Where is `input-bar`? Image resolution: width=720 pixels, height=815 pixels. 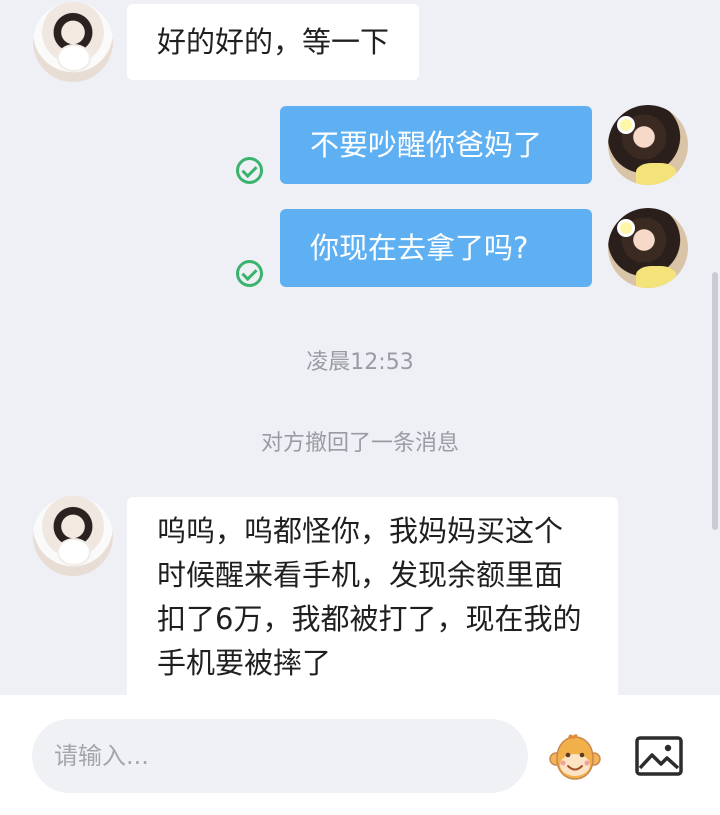
input-bar is located at coordinates (360, 755).